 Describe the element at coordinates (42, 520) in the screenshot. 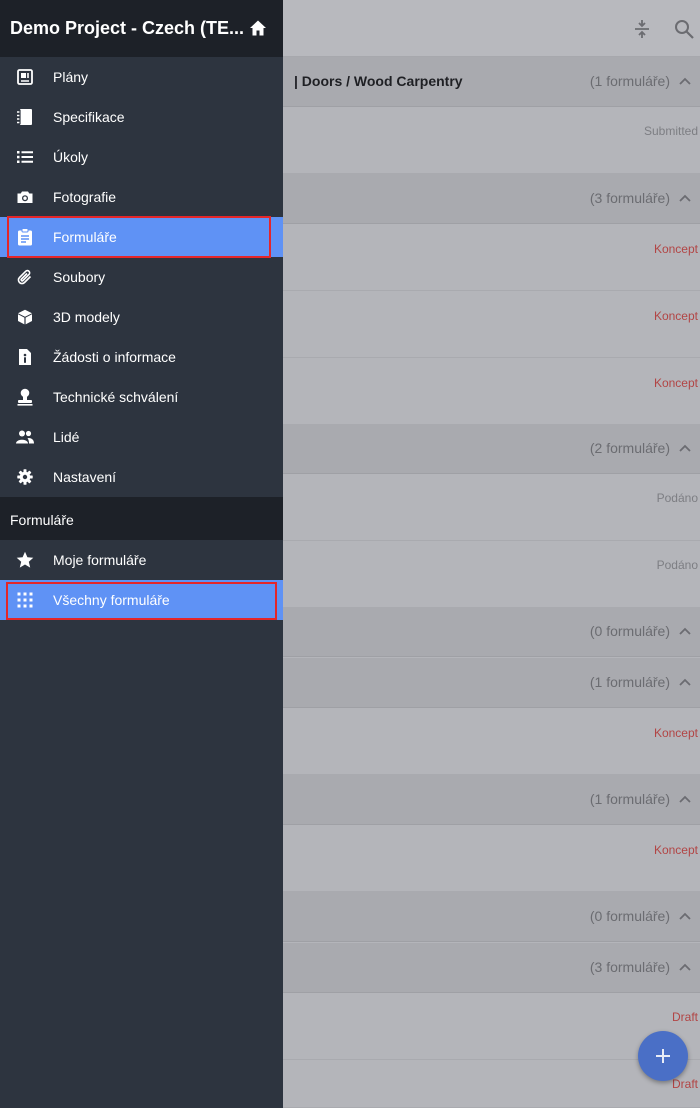

I see `section-title: Formuláře` at that location.